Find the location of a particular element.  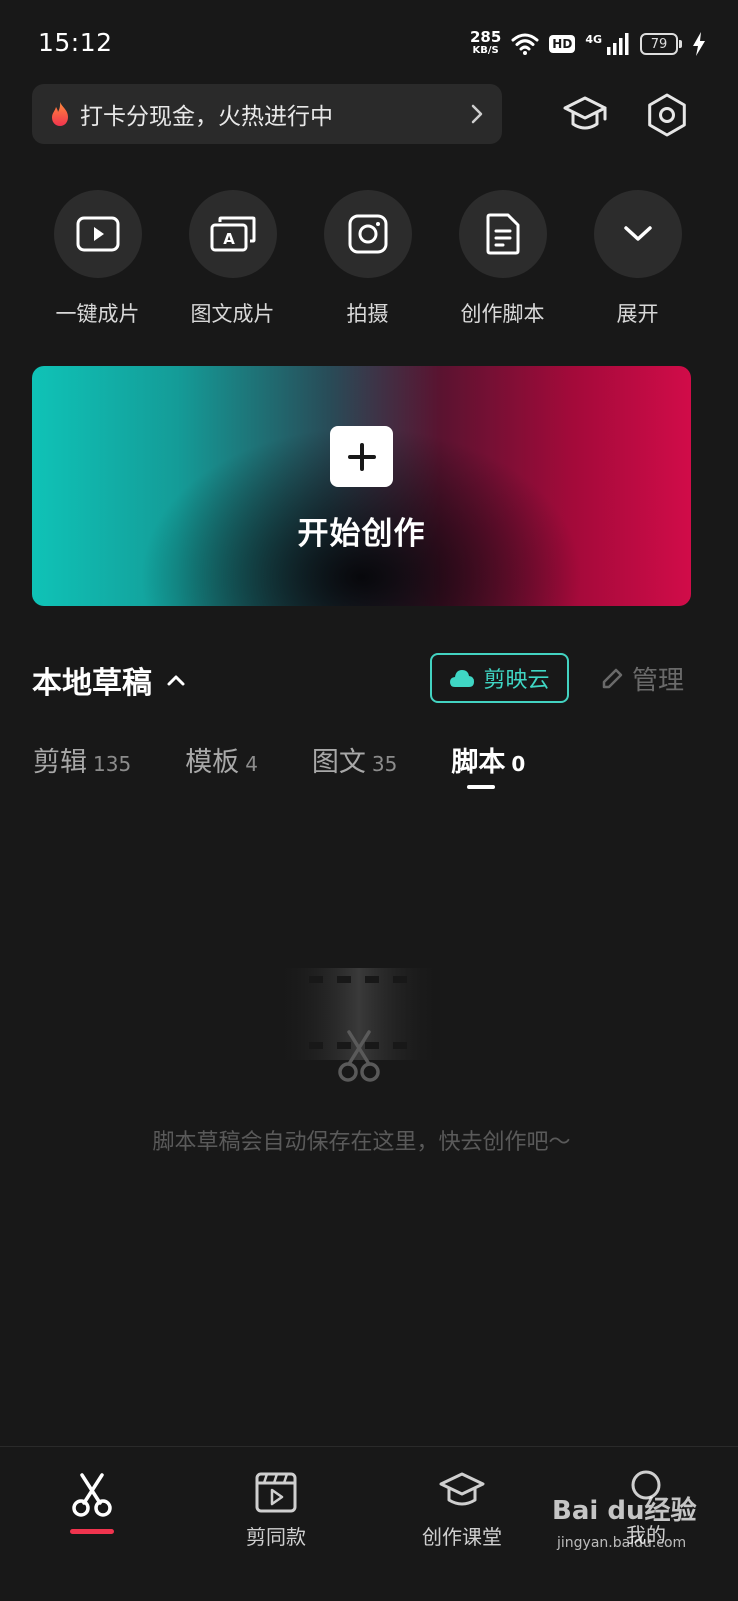

quick-action-label: 一键成片 is located at coordinates (97, 314).